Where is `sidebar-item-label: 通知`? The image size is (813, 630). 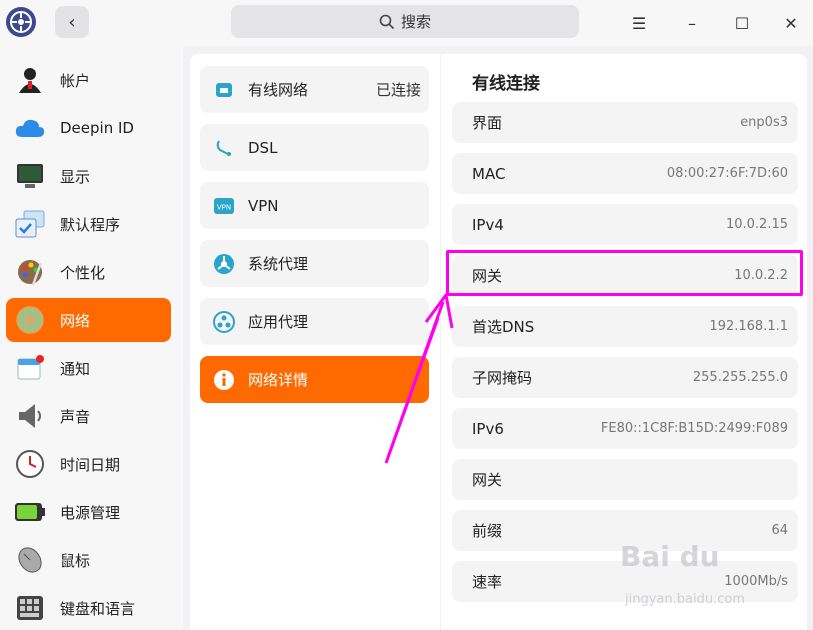 sidebar-item-label: 通知 is located at coordinates (75, 368).